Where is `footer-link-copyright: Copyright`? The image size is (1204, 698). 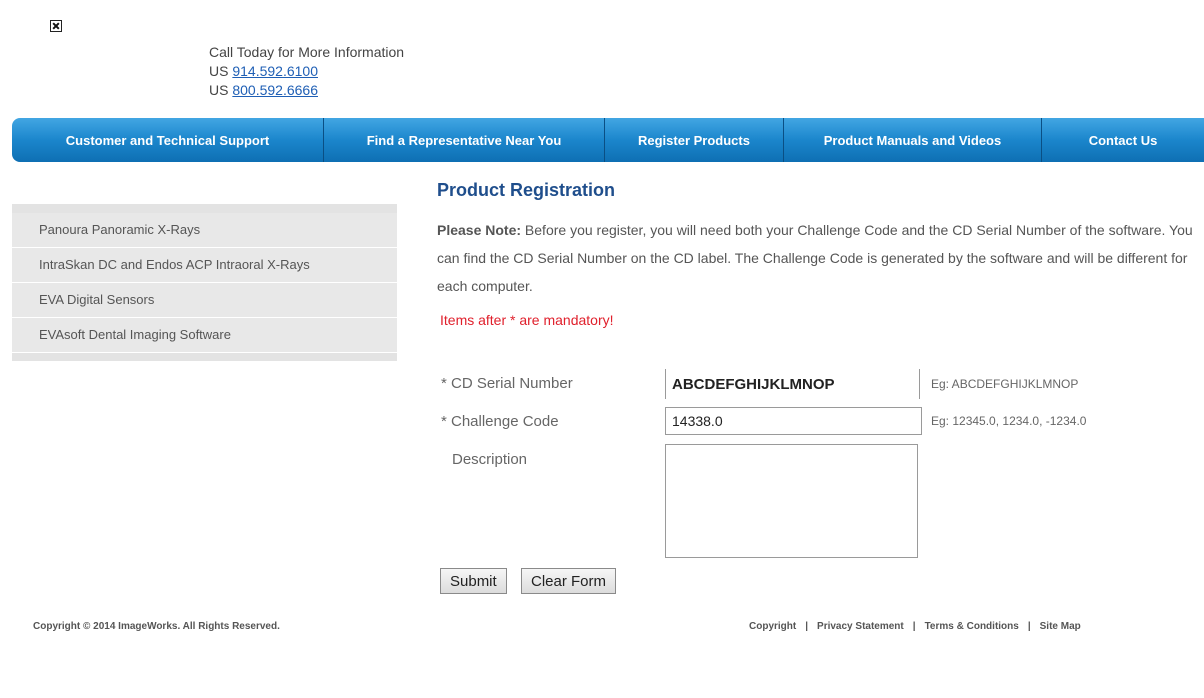
footer-link-copyright: Copyright is located at coordinates (772, 626).